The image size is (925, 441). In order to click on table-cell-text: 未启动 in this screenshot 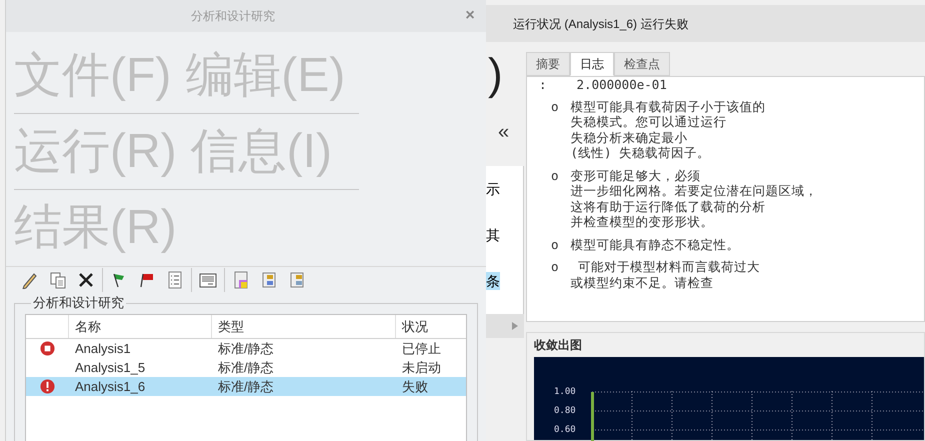, I will do `click(421, 367)`.